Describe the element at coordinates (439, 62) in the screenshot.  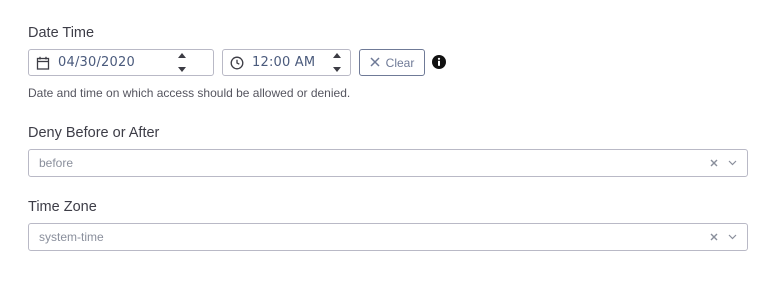
I see `info-icon` at that location.